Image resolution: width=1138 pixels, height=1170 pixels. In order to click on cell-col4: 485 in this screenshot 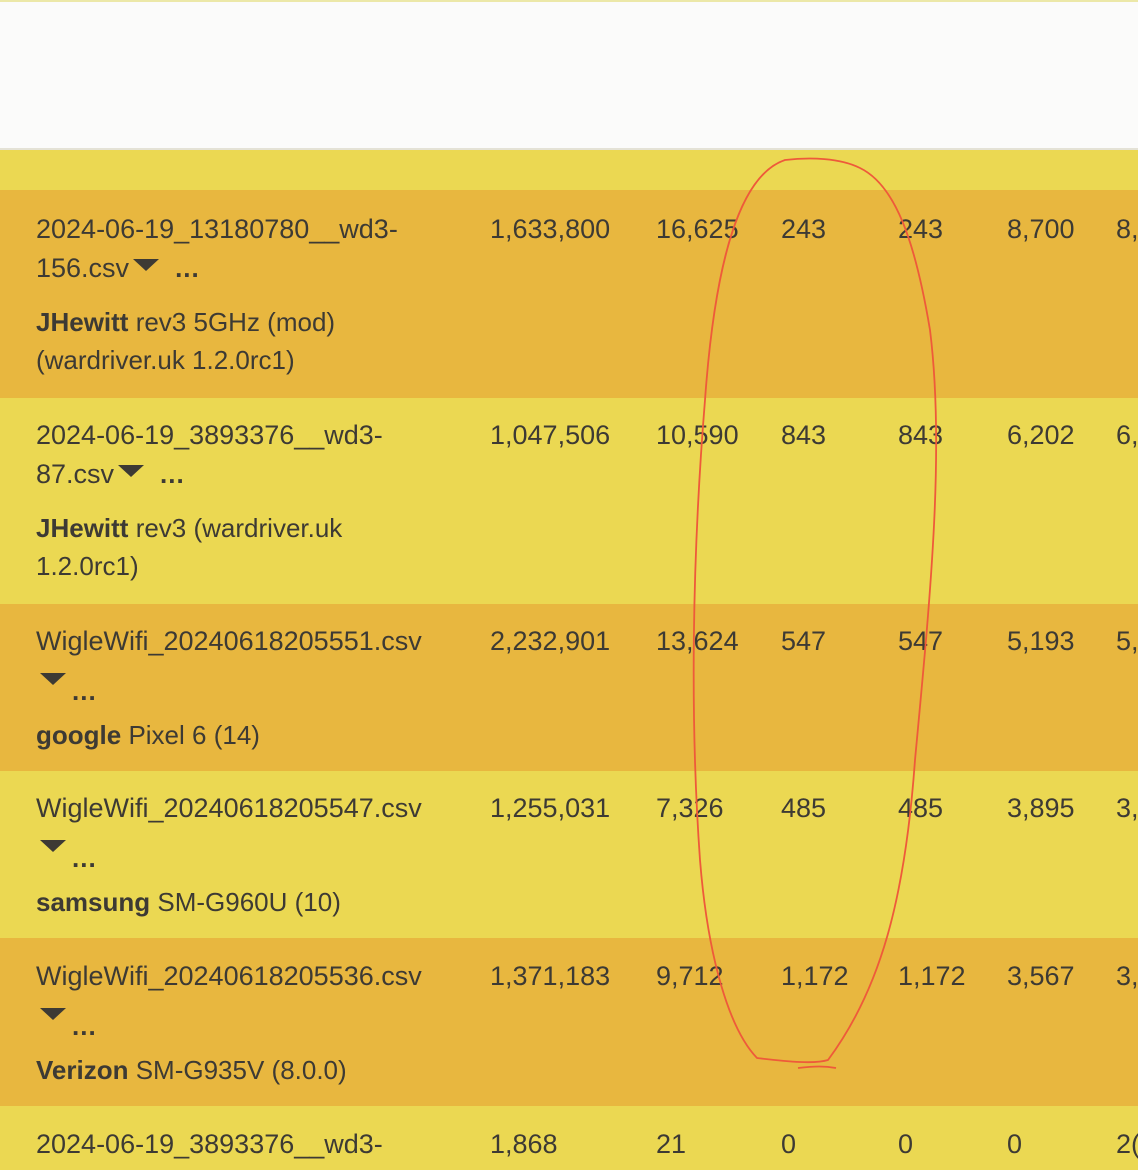, I will do `click(921, 808)`.